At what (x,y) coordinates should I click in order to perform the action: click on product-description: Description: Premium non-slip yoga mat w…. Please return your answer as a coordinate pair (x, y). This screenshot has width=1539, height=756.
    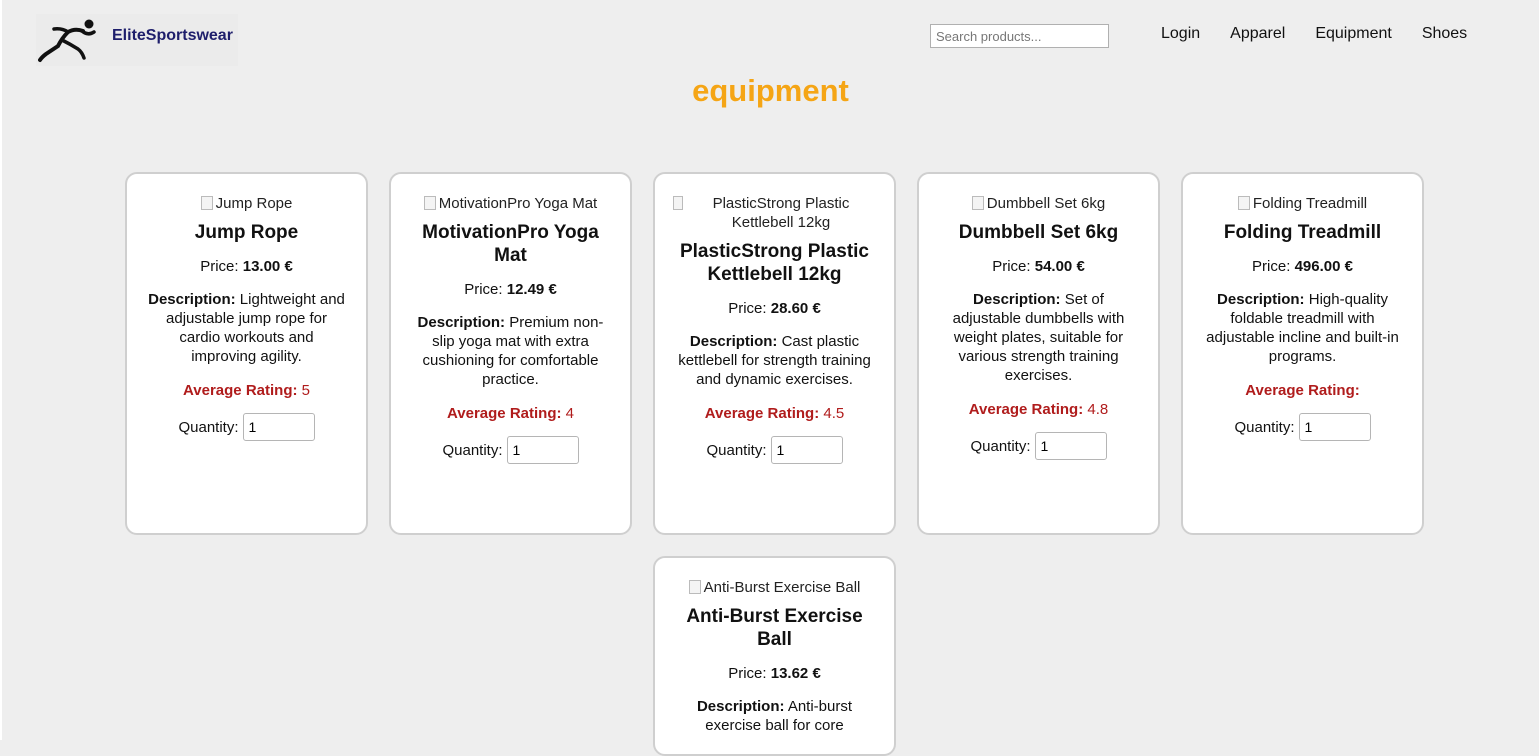
    Looking at the image, I should click on (510, 351).